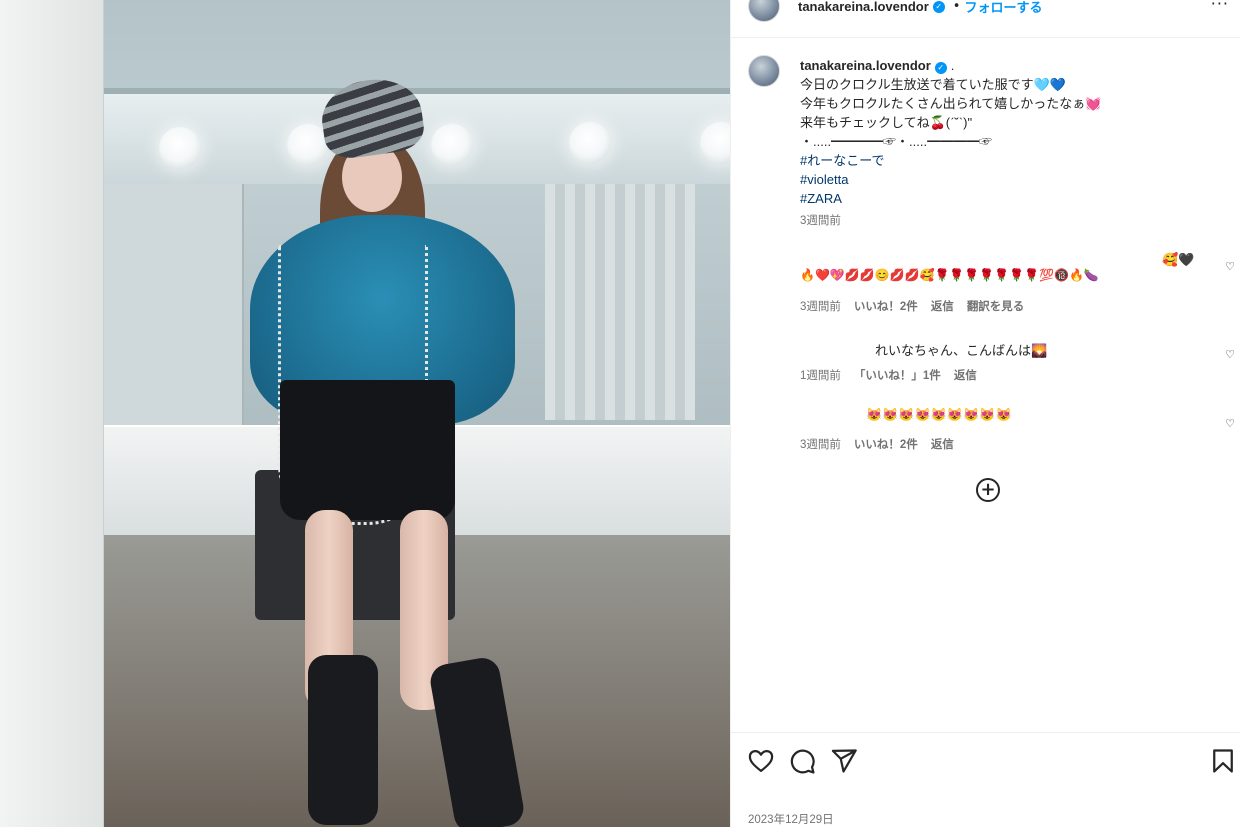 This screenshot has height=827, width=1240. I want to click on caption-time: 3週間前, so click(1010, 221).